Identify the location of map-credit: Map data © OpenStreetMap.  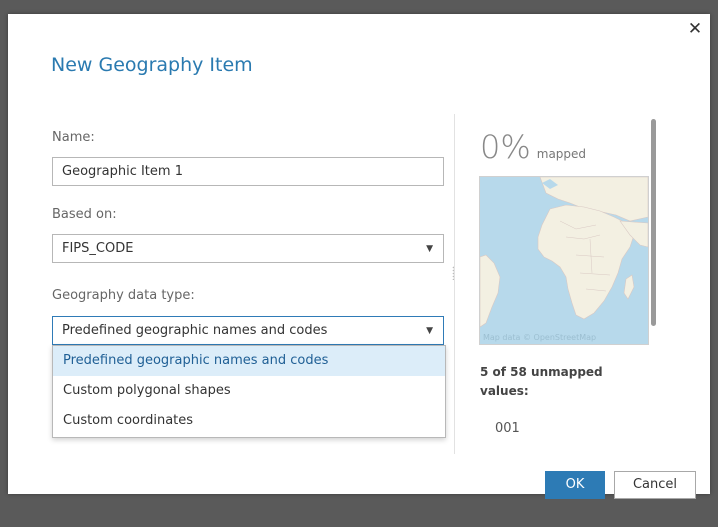
(540, 337).